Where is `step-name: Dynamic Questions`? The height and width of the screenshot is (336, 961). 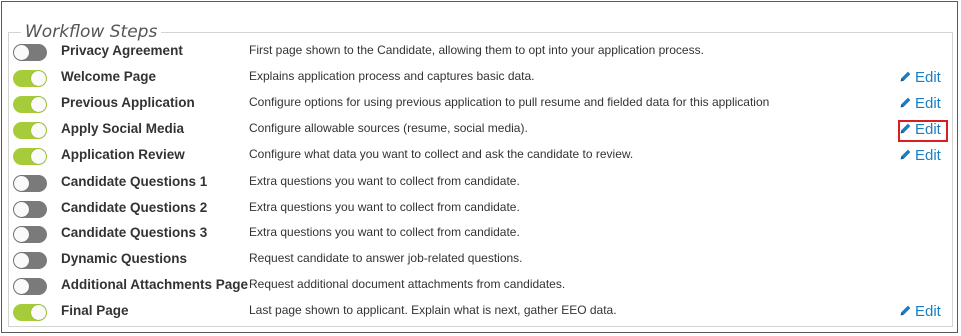
step-name: Dynamic Questions is located at coordinates (124, 258).